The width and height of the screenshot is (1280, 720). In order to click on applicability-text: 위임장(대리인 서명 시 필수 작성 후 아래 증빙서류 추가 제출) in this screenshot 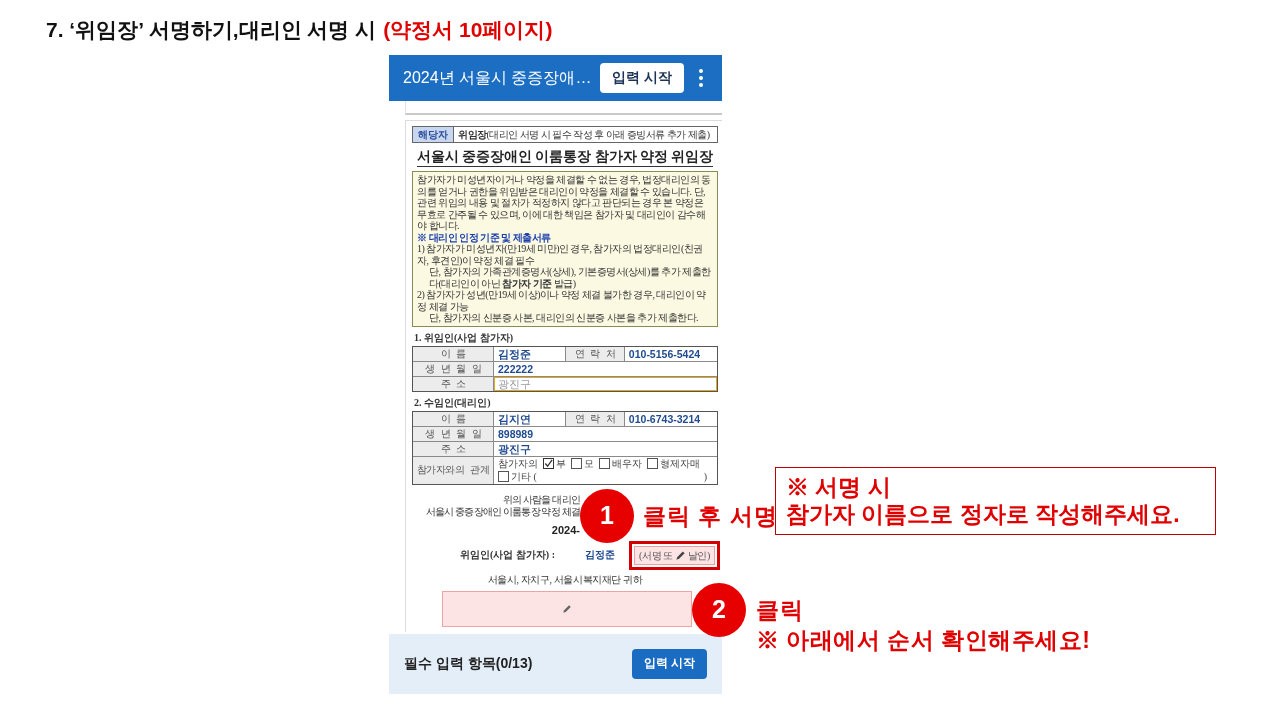, I will do `click(584, 135)`.